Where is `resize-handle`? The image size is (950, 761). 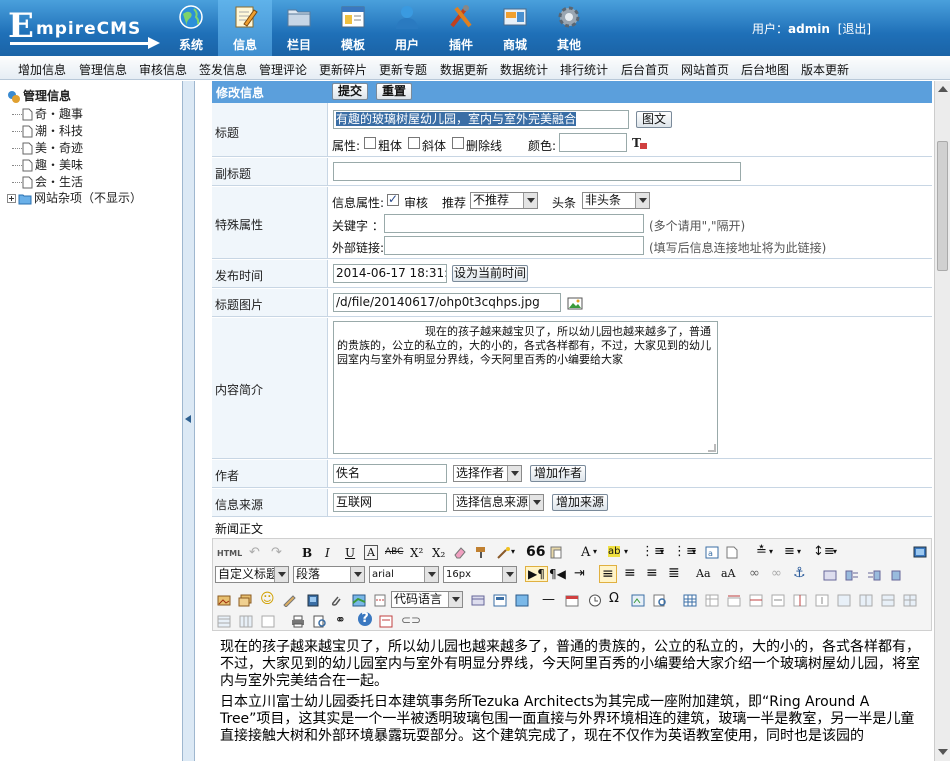
resize-handle is located at coordinates (712, 448).